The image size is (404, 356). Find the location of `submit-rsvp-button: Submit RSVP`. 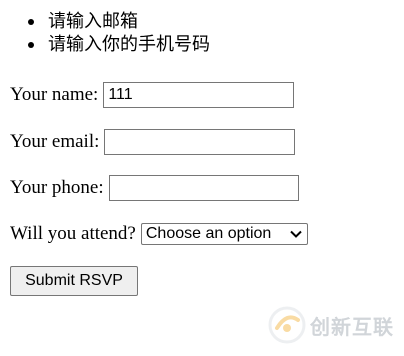

submit-rsvp-button: Submit RSVP is located at coordinates (74, 281).